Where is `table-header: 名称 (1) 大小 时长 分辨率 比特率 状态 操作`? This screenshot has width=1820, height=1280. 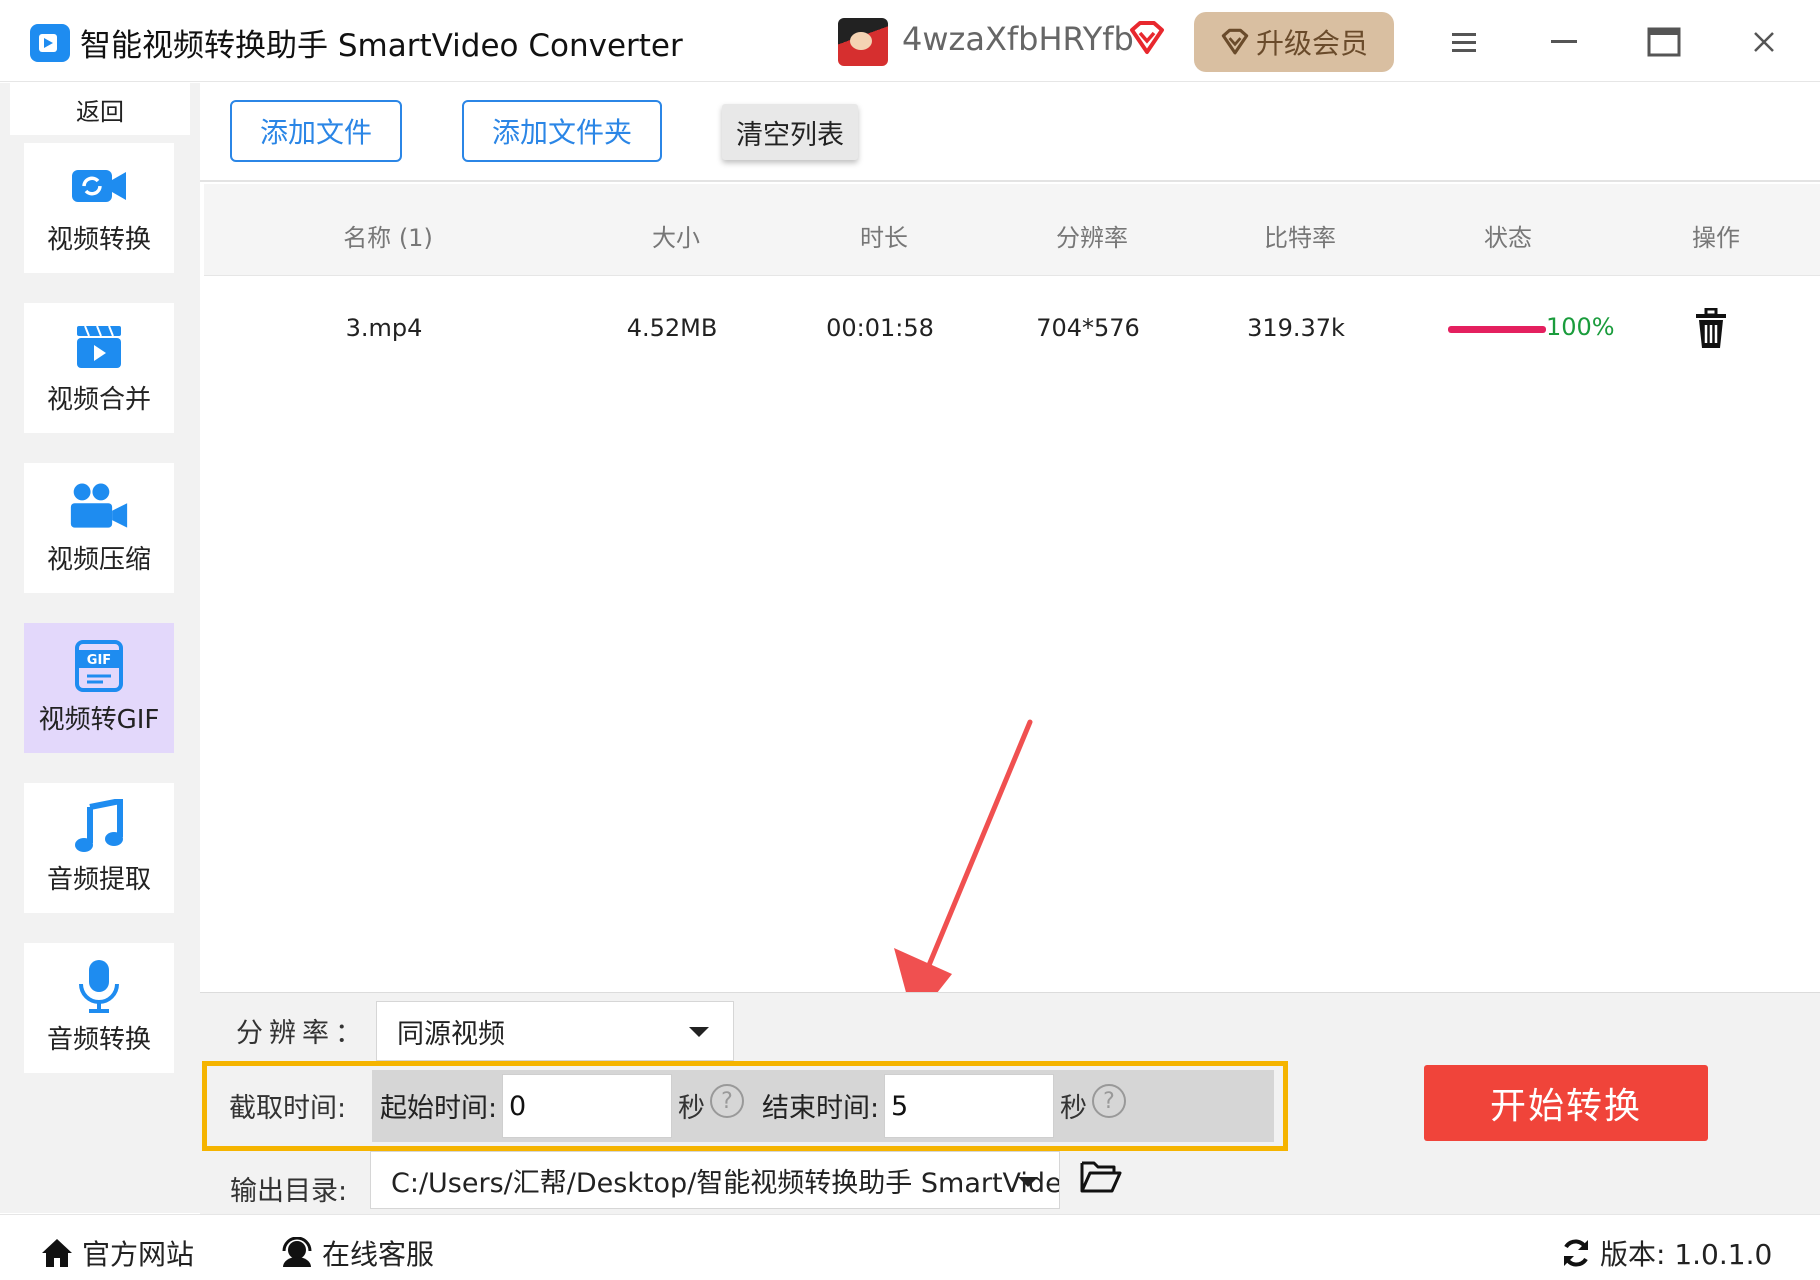 table-header: 名称 (1) 大小 时长 分辨率 比特率 状态 操作 is located at coordinates (1012, 230).